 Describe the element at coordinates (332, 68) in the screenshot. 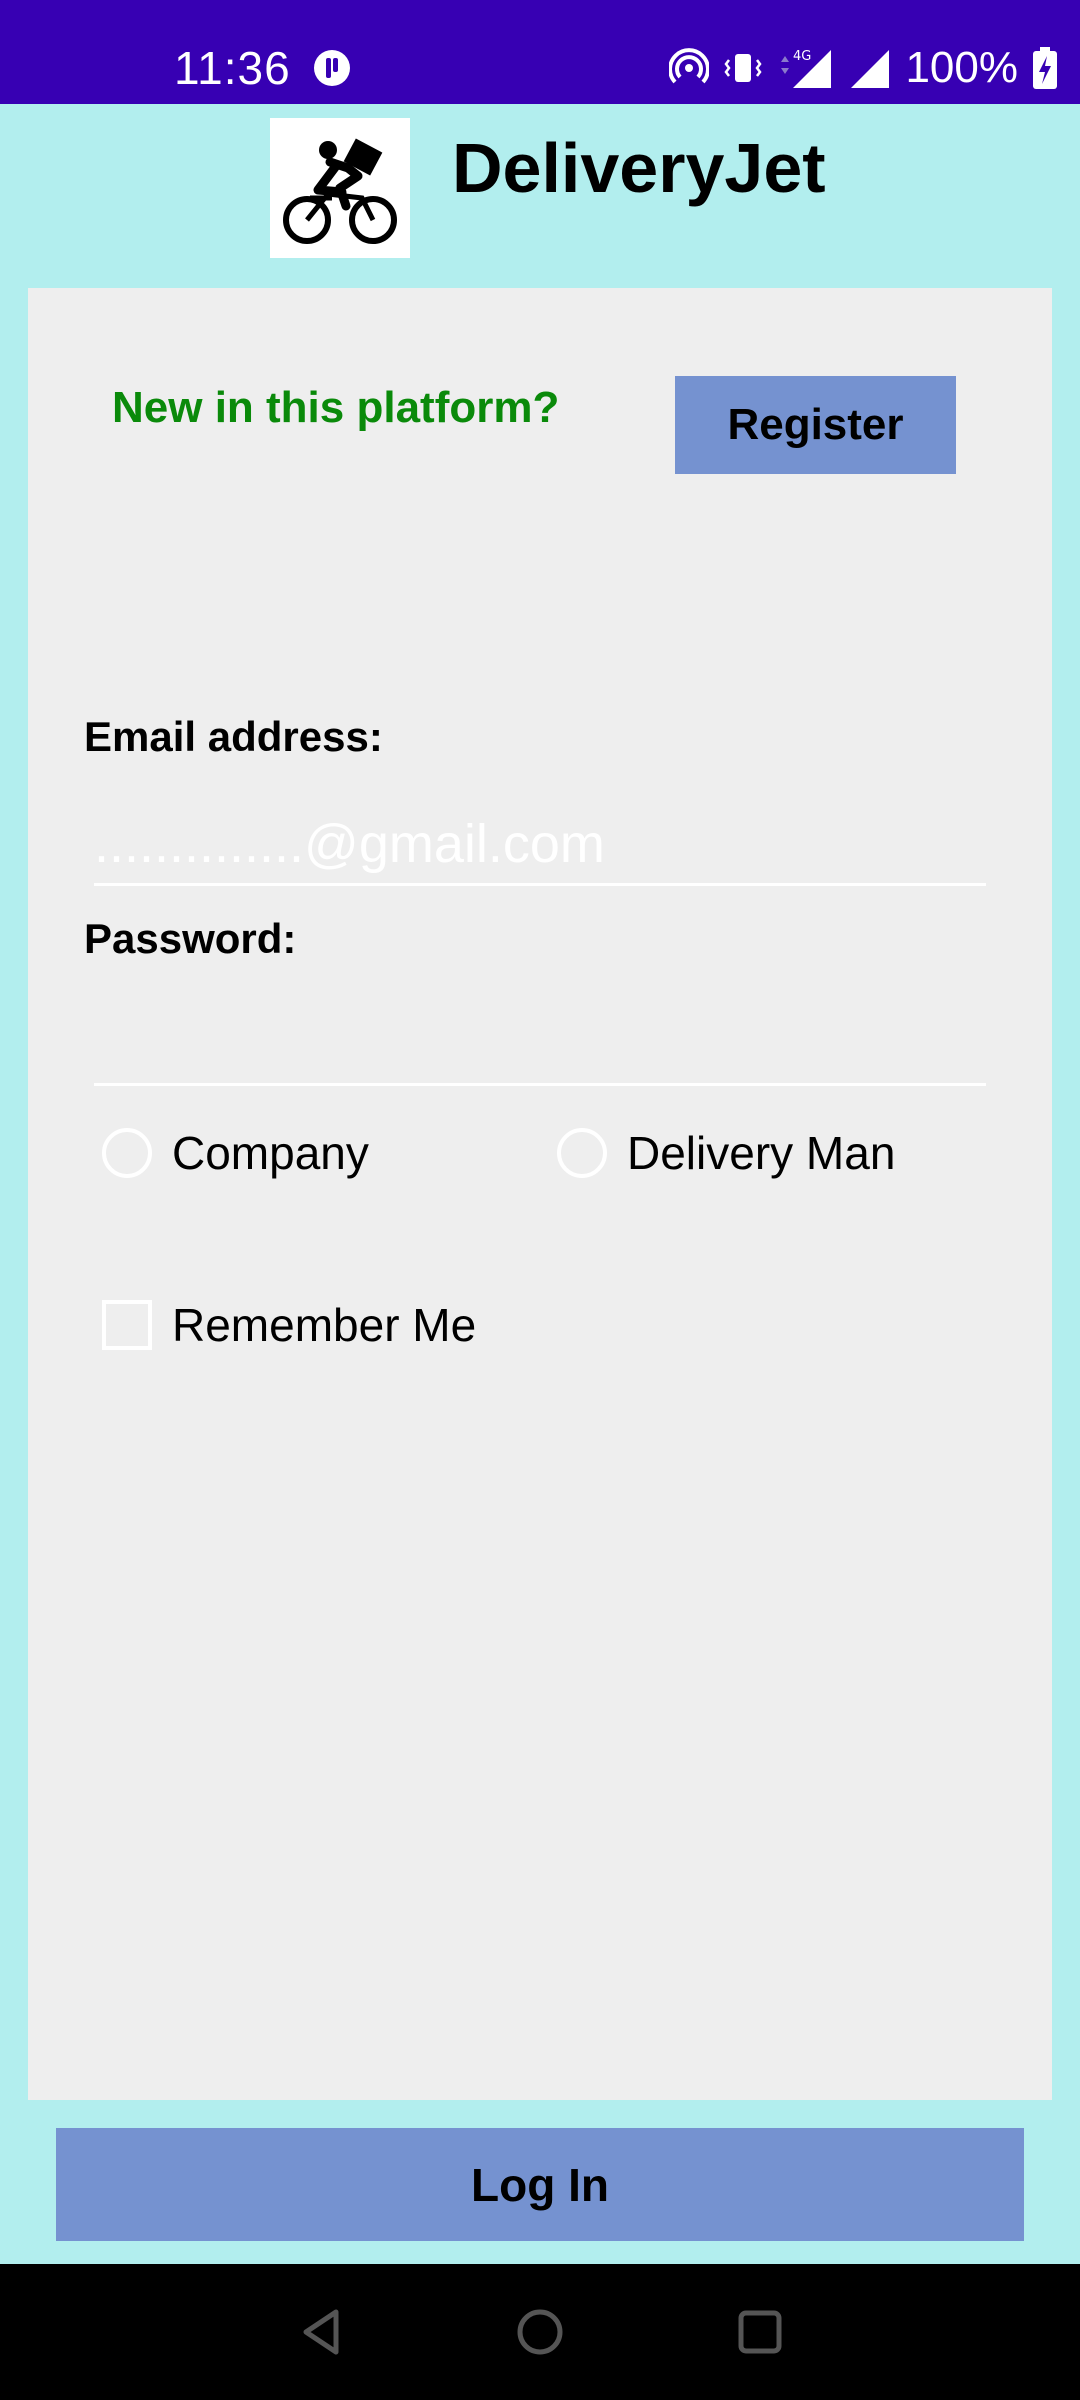

I see `app-notification-icon` at that location.